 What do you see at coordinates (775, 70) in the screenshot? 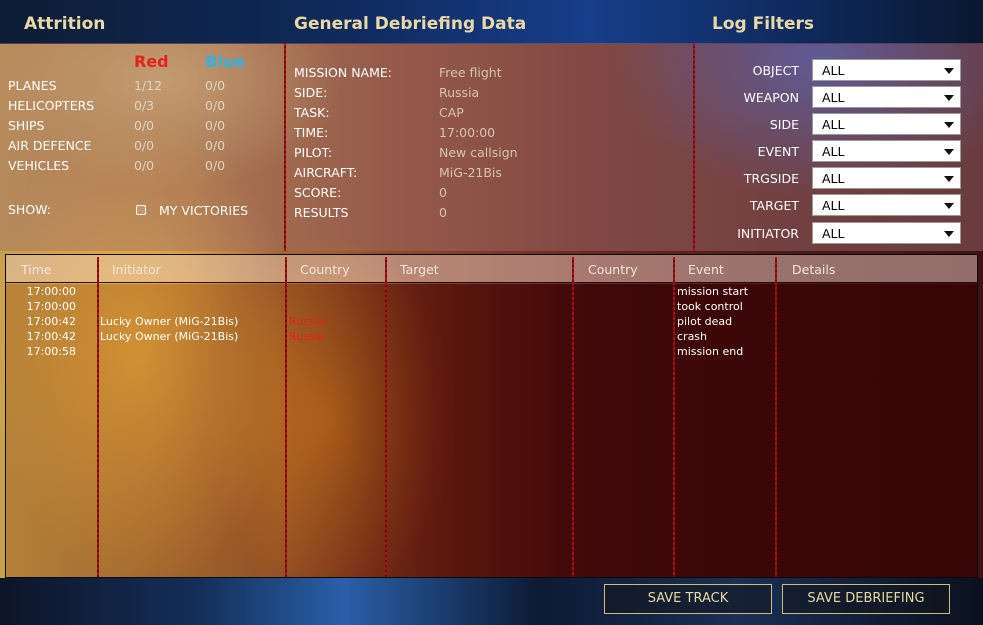
I see `filter-object-label: OBJECT` at bounding box center [775, 70].